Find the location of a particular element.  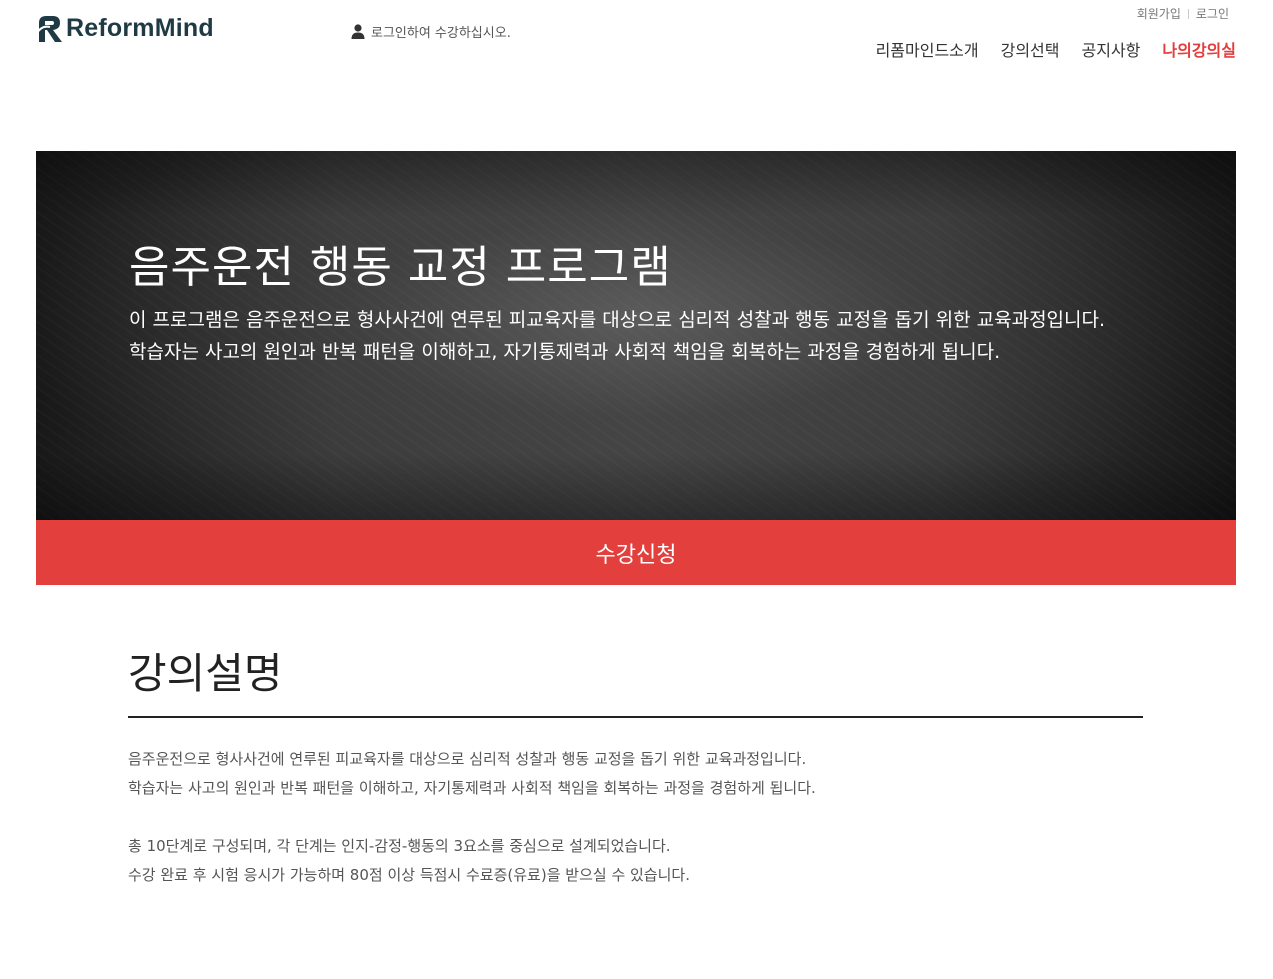

util-divider is located at coordinates (1188, 13).